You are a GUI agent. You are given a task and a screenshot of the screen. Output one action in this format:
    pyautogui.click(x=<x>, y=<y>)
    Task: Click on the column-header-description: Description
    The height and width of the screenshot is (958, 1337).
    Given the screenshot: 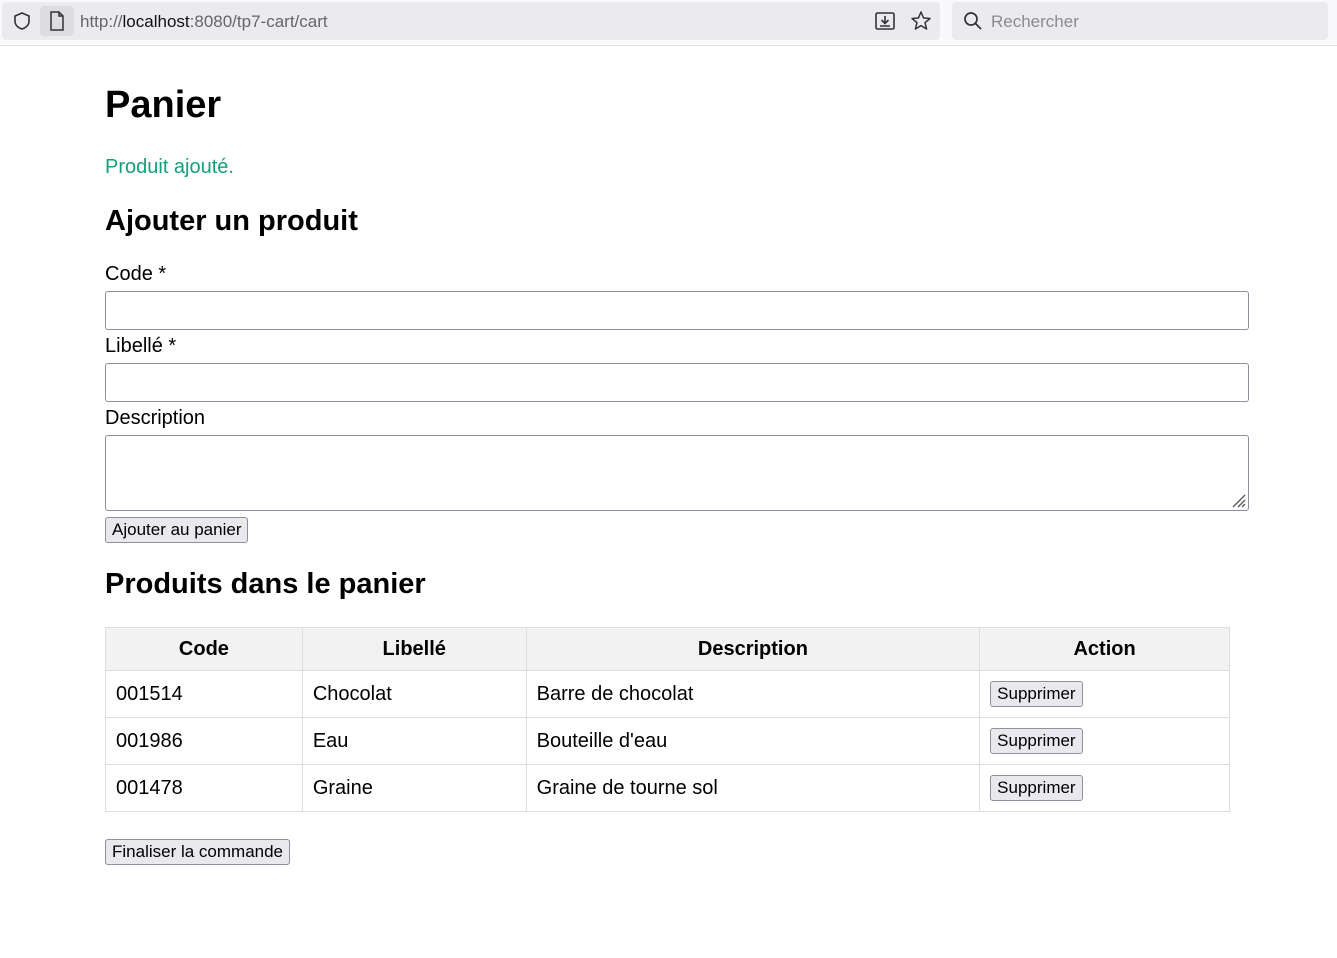 What is the action you would take?
    pyautogui.click(x=753, y=649)
    